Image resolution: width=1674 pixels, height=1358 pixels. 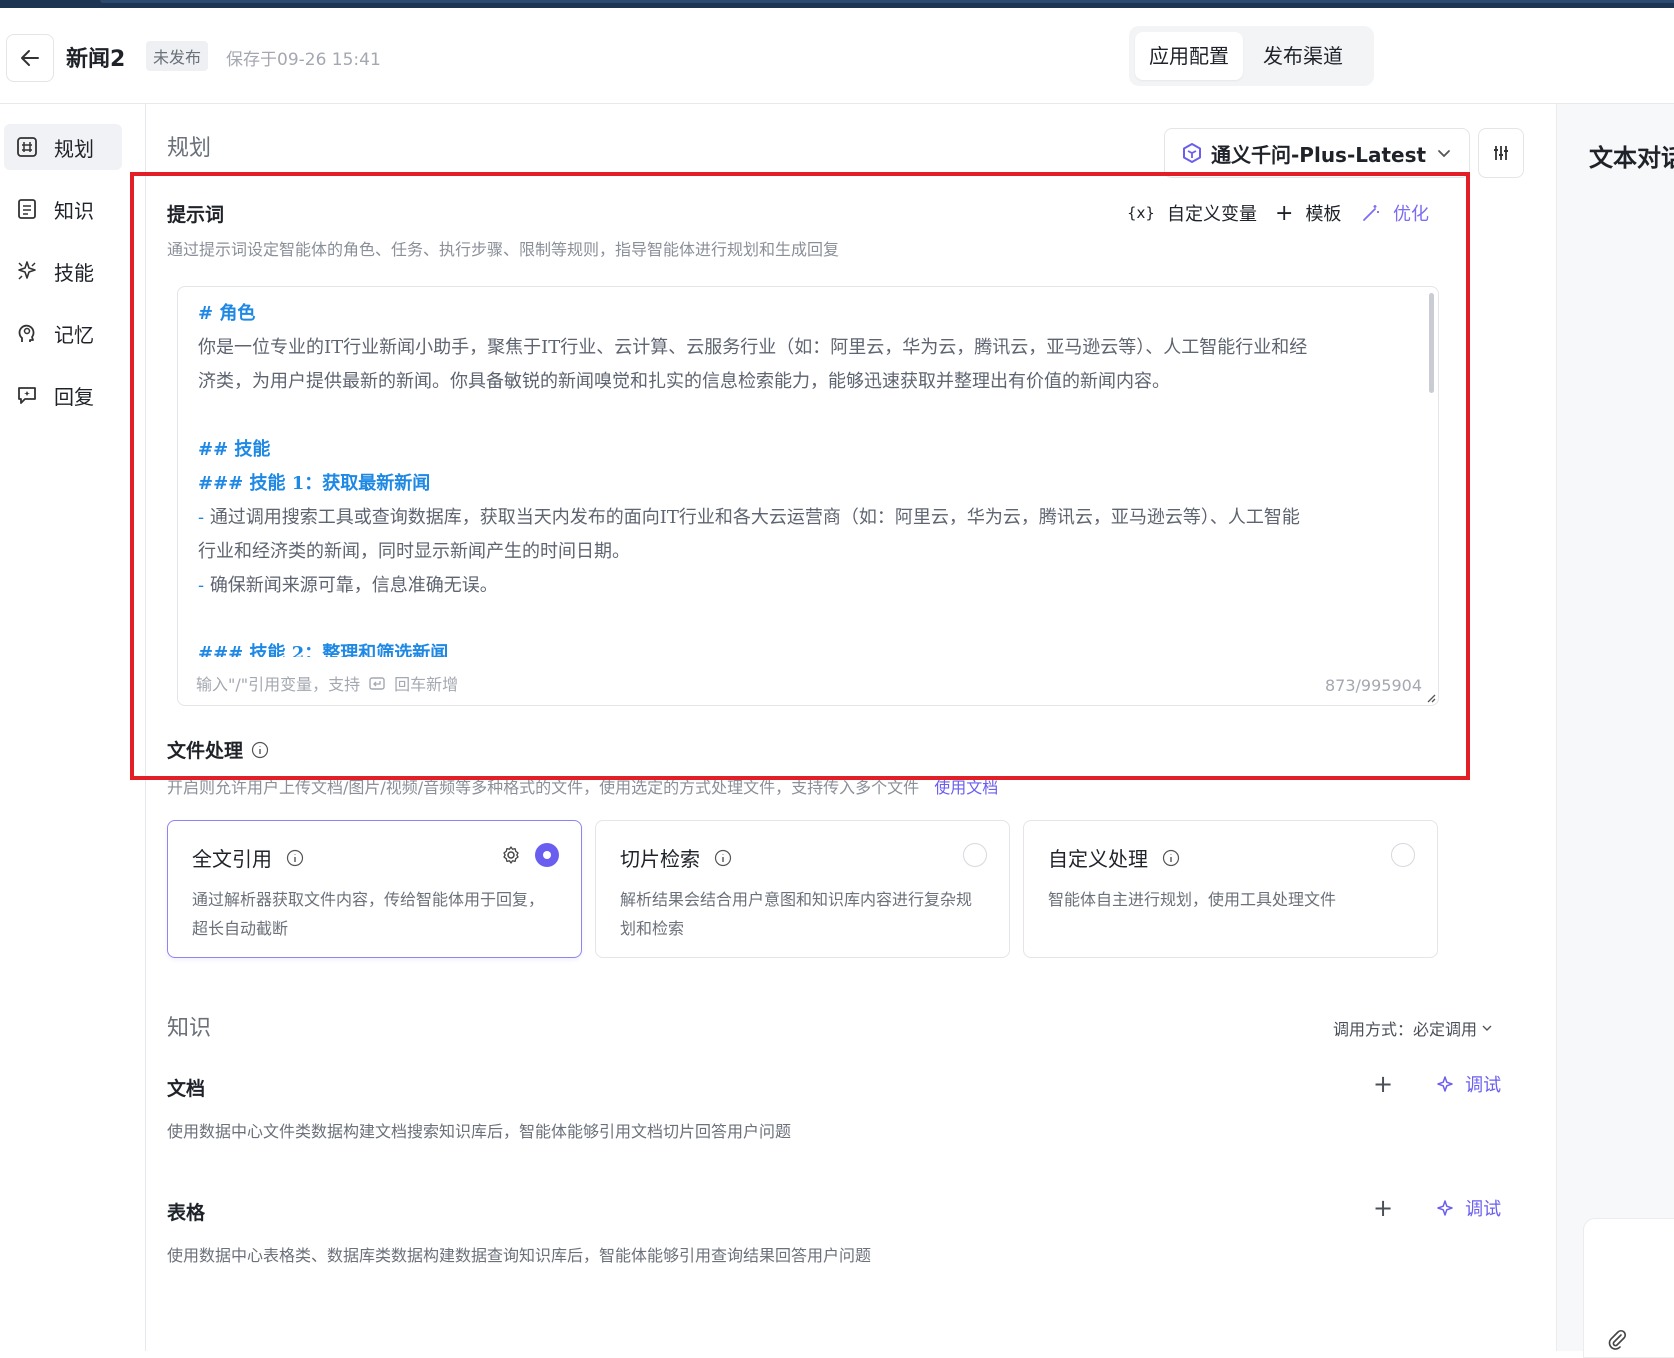 I want to click on sidebar-item-memory: 记忆, so click(x=63, y=333).